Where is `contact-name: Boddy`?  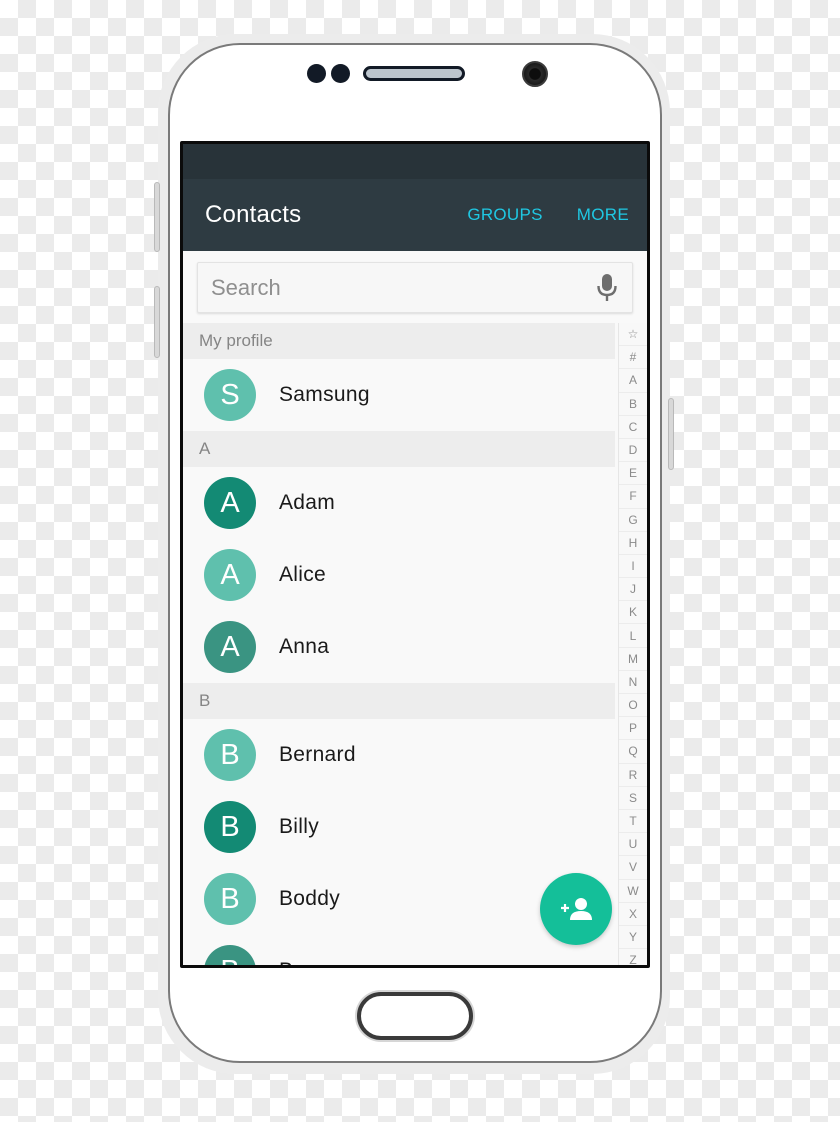 contact-name: Boddy is located at coordinates (310, 898).